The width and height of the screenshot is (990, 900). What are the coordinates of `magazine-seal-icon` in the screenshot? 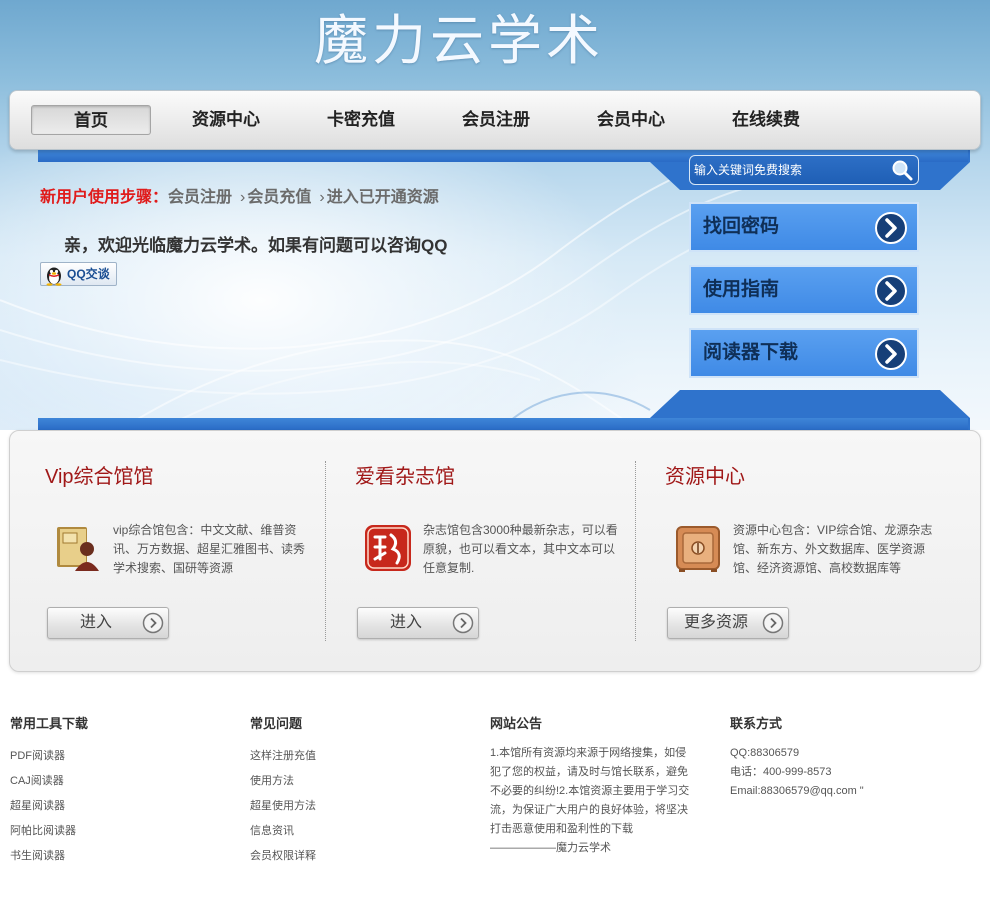 It's located at (388, 548).